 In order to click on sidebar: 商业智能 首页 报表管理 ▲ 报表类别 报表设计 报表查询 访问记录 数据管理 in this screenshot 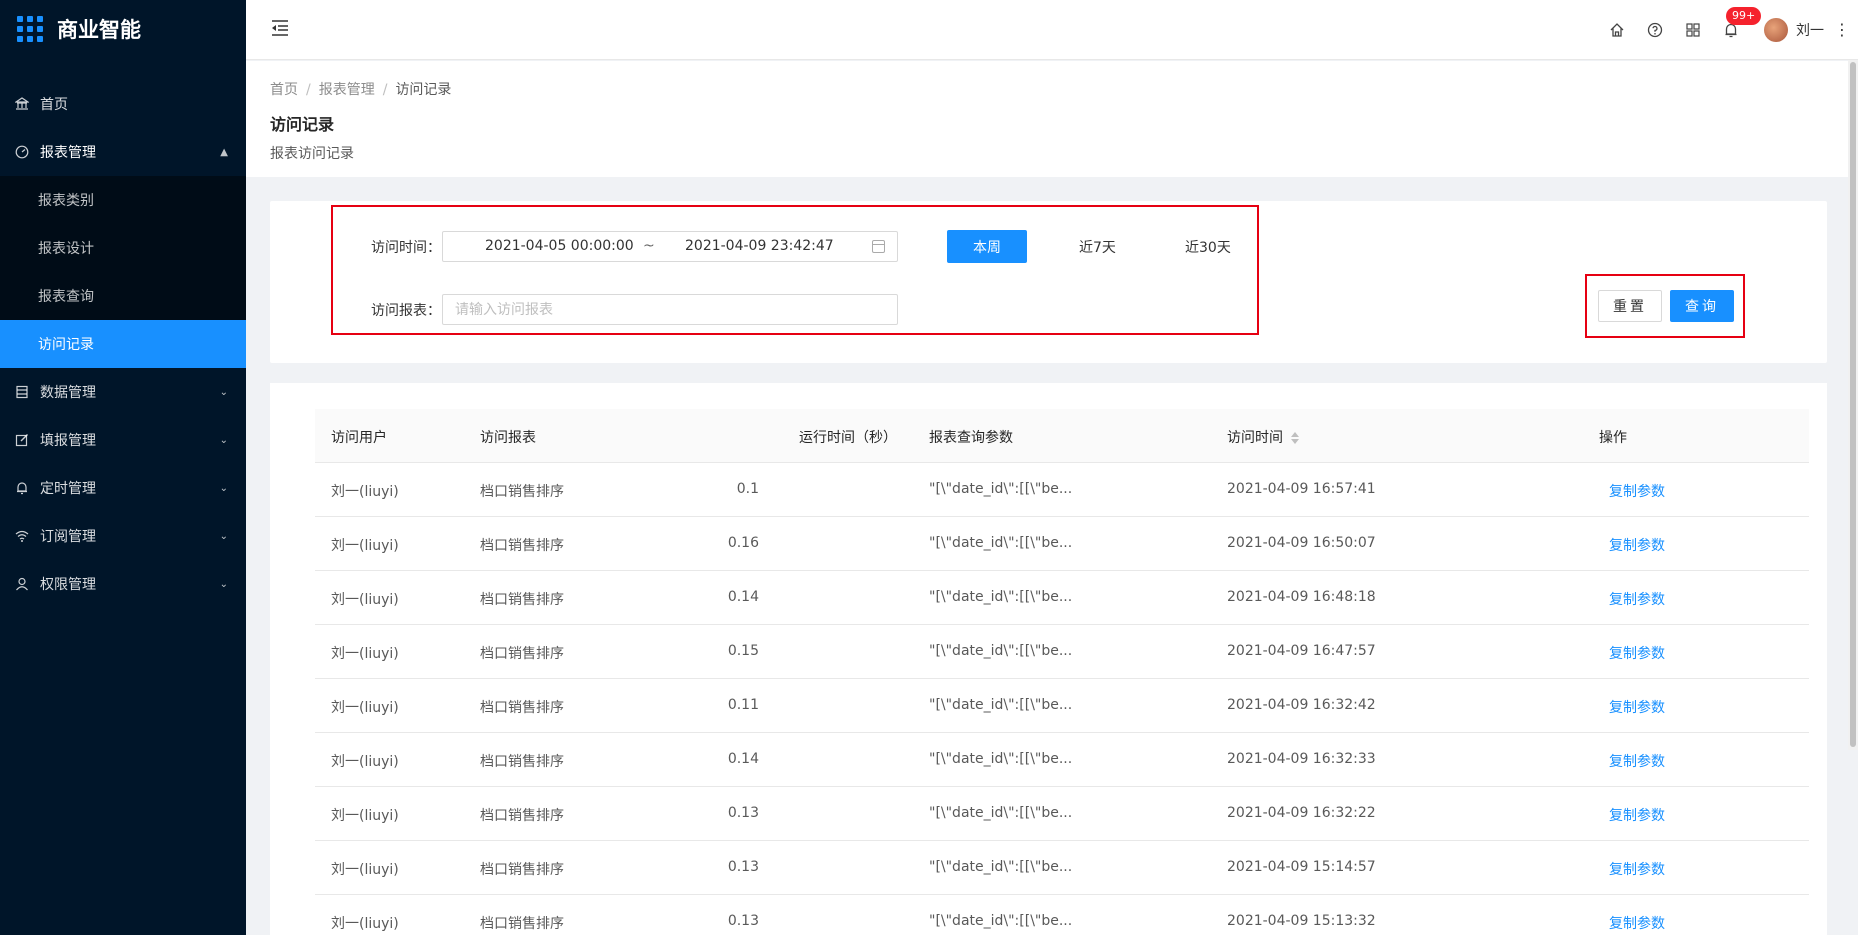, I will do `click(123, 467)`.